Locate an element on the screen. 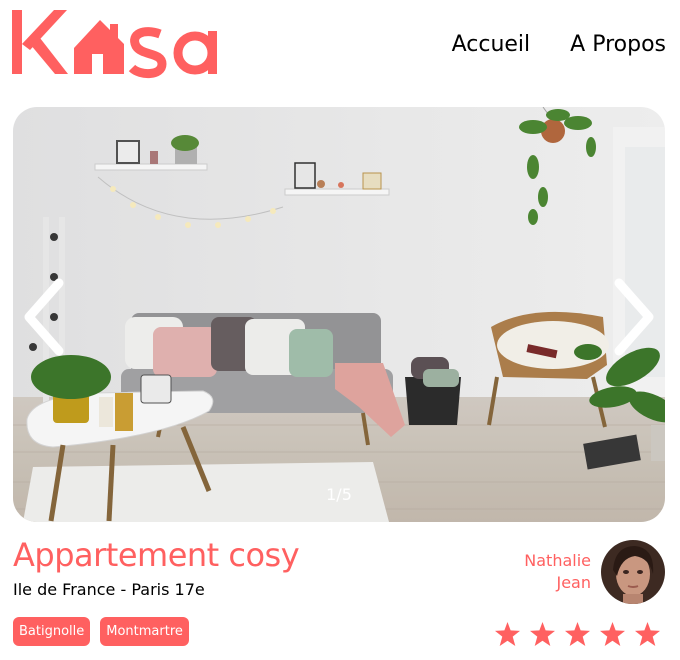 This screenshot has width=680, height=660. avatar is located at coordinates (633, 572).